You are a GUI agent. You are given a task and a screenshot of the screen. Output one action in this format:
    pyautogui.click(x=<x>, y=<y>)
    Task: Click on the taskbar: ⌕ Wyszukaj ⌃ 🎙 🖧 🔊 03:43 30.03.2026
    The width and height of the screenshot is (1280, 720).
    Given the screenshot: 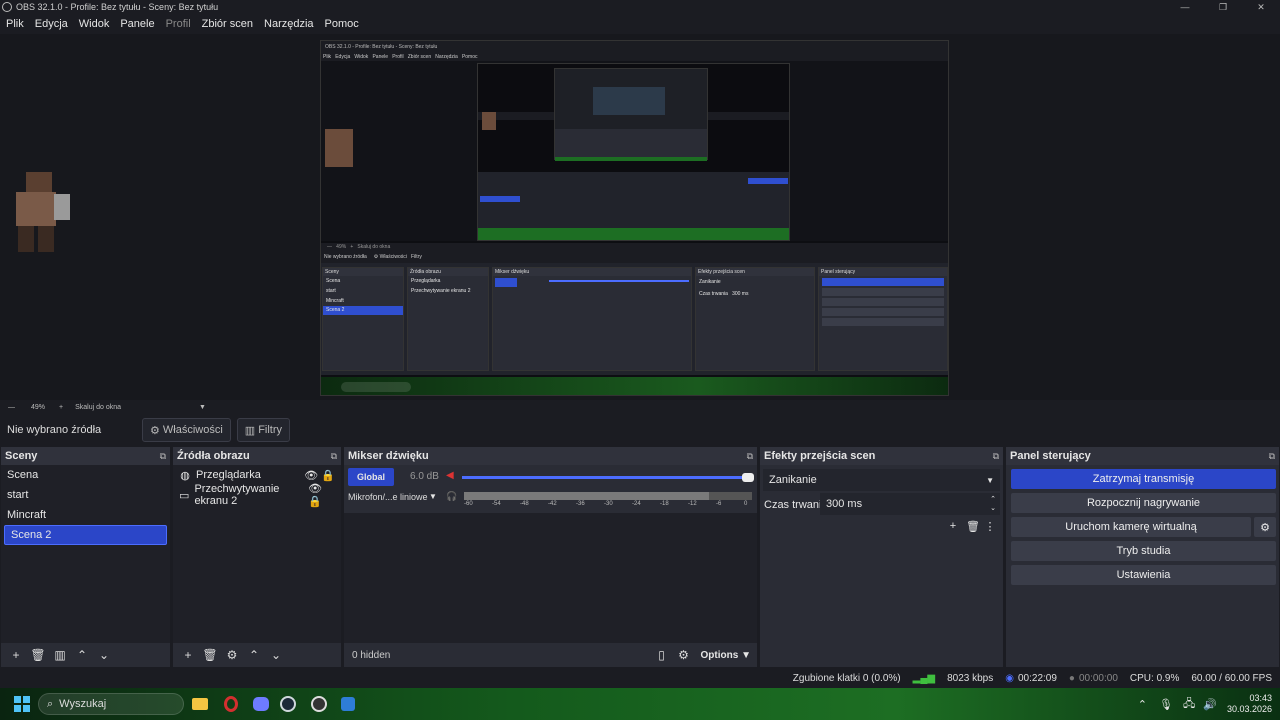 What is the action you would take?
    pyautogui.click(x=640, y=704)
    